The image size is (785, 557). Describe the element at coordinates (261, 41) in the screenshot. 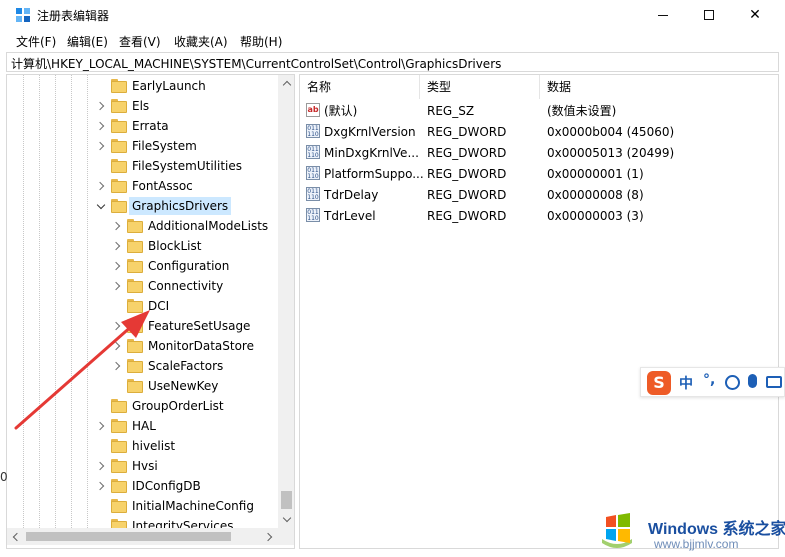

I see `menu-help: 帮助(H)` at that location.